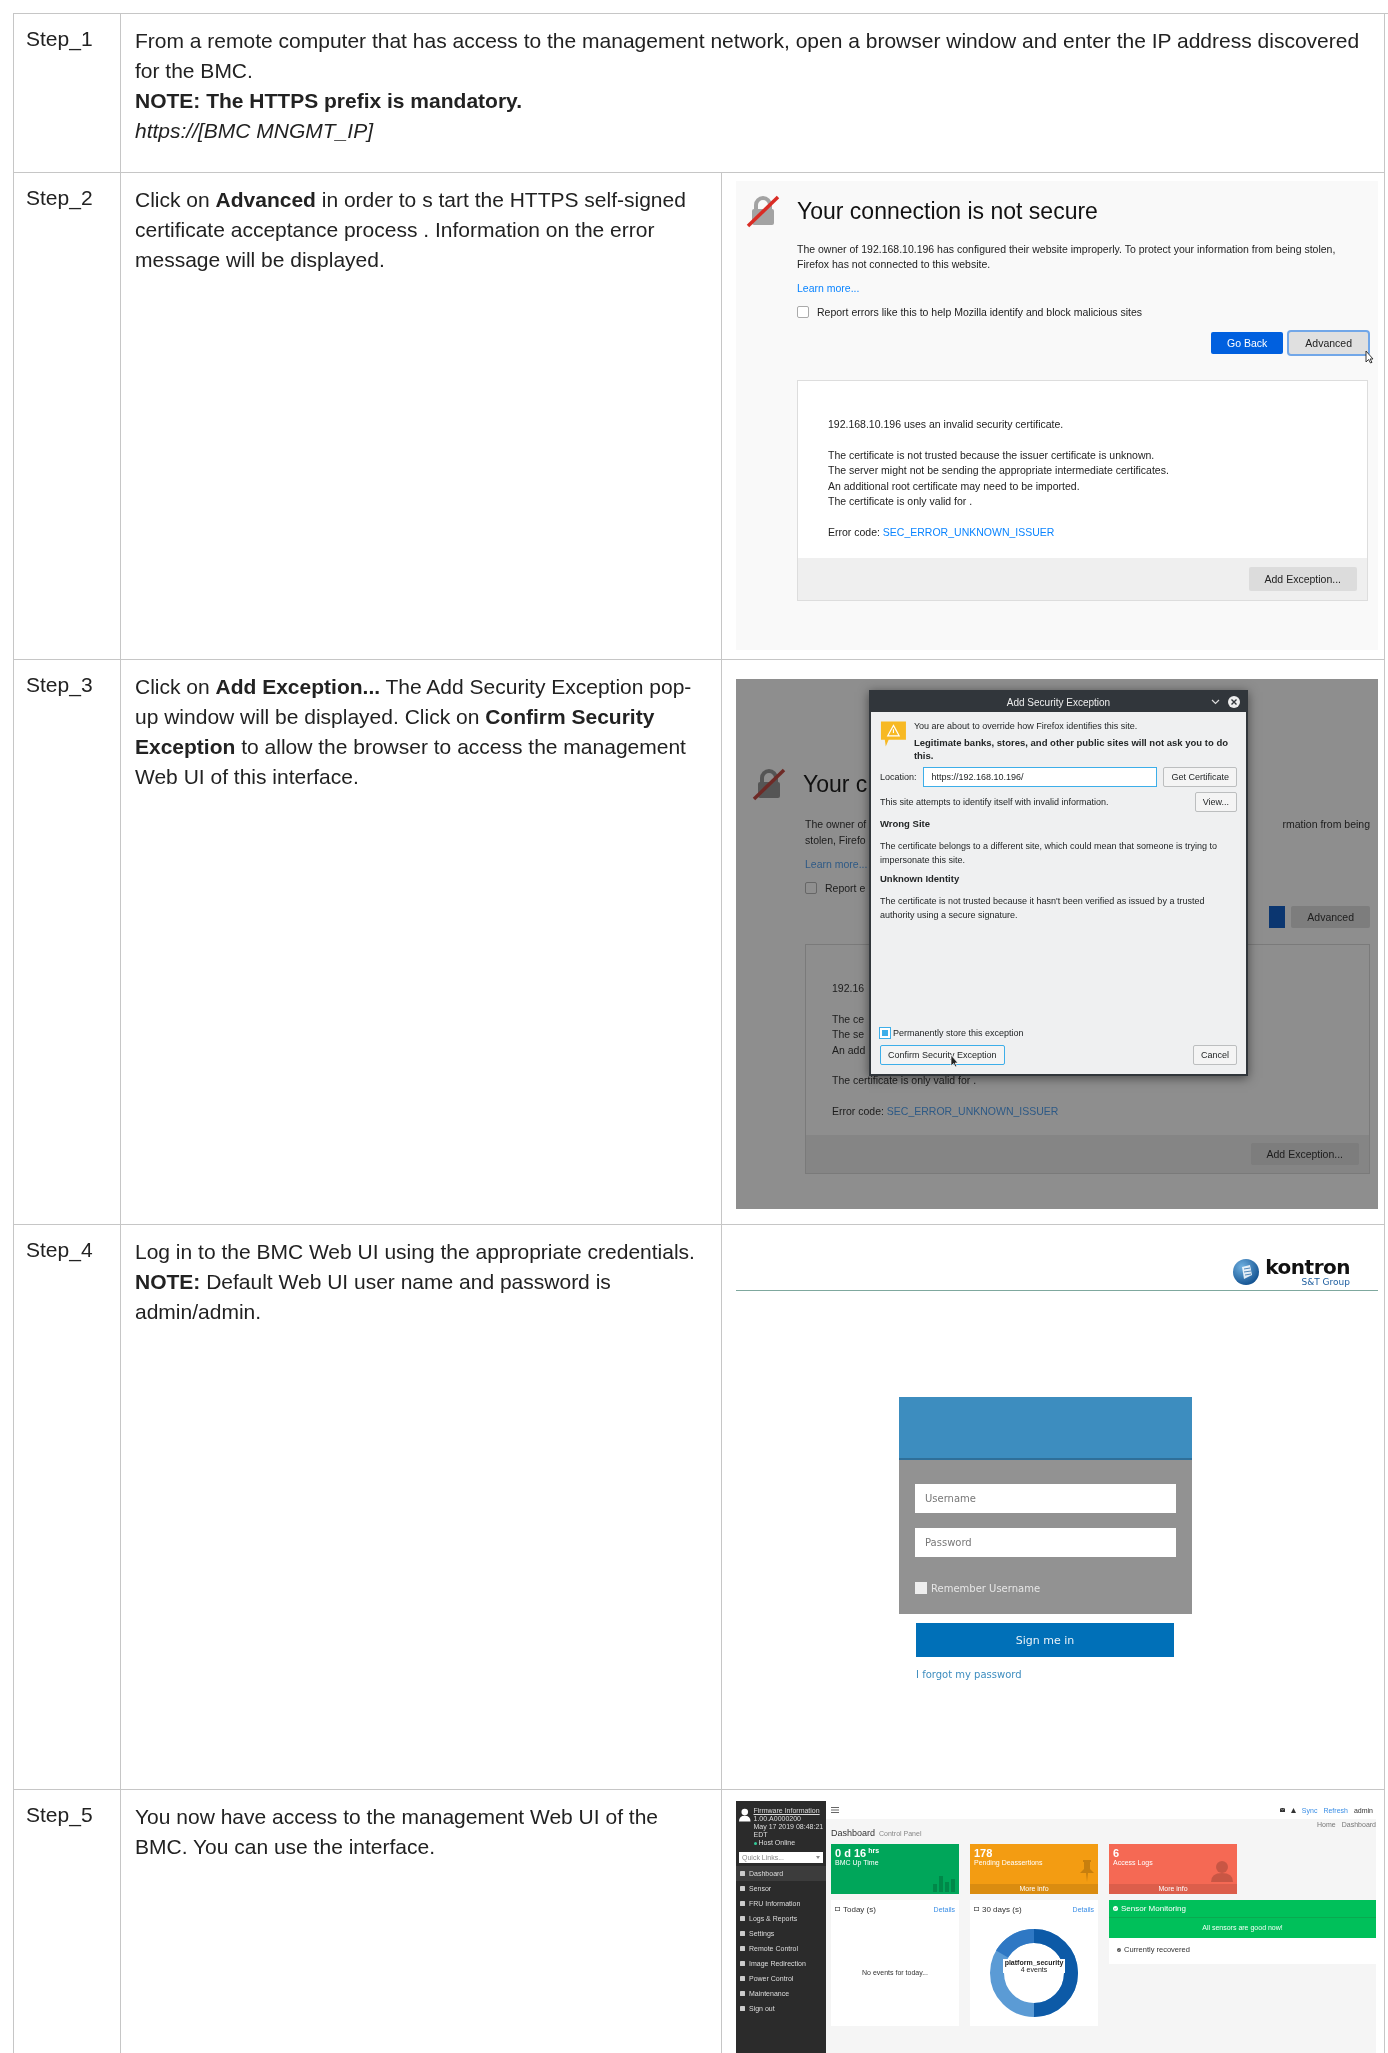 Image resolution: width=1388 pixels, height=2053 pixels. I want to click on instruction-text: Click on Advanced in order to s tart the HTTPS self-signed certificate acceptance process . Information on the error message will be displayed., so click(411, 230).